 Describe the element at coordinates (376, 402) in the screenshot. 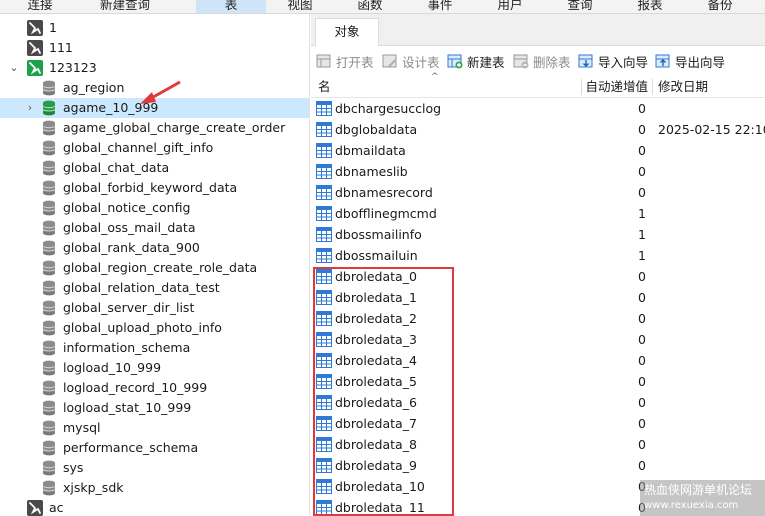

I see `table-name-cell: dbroledata_6` at that location.